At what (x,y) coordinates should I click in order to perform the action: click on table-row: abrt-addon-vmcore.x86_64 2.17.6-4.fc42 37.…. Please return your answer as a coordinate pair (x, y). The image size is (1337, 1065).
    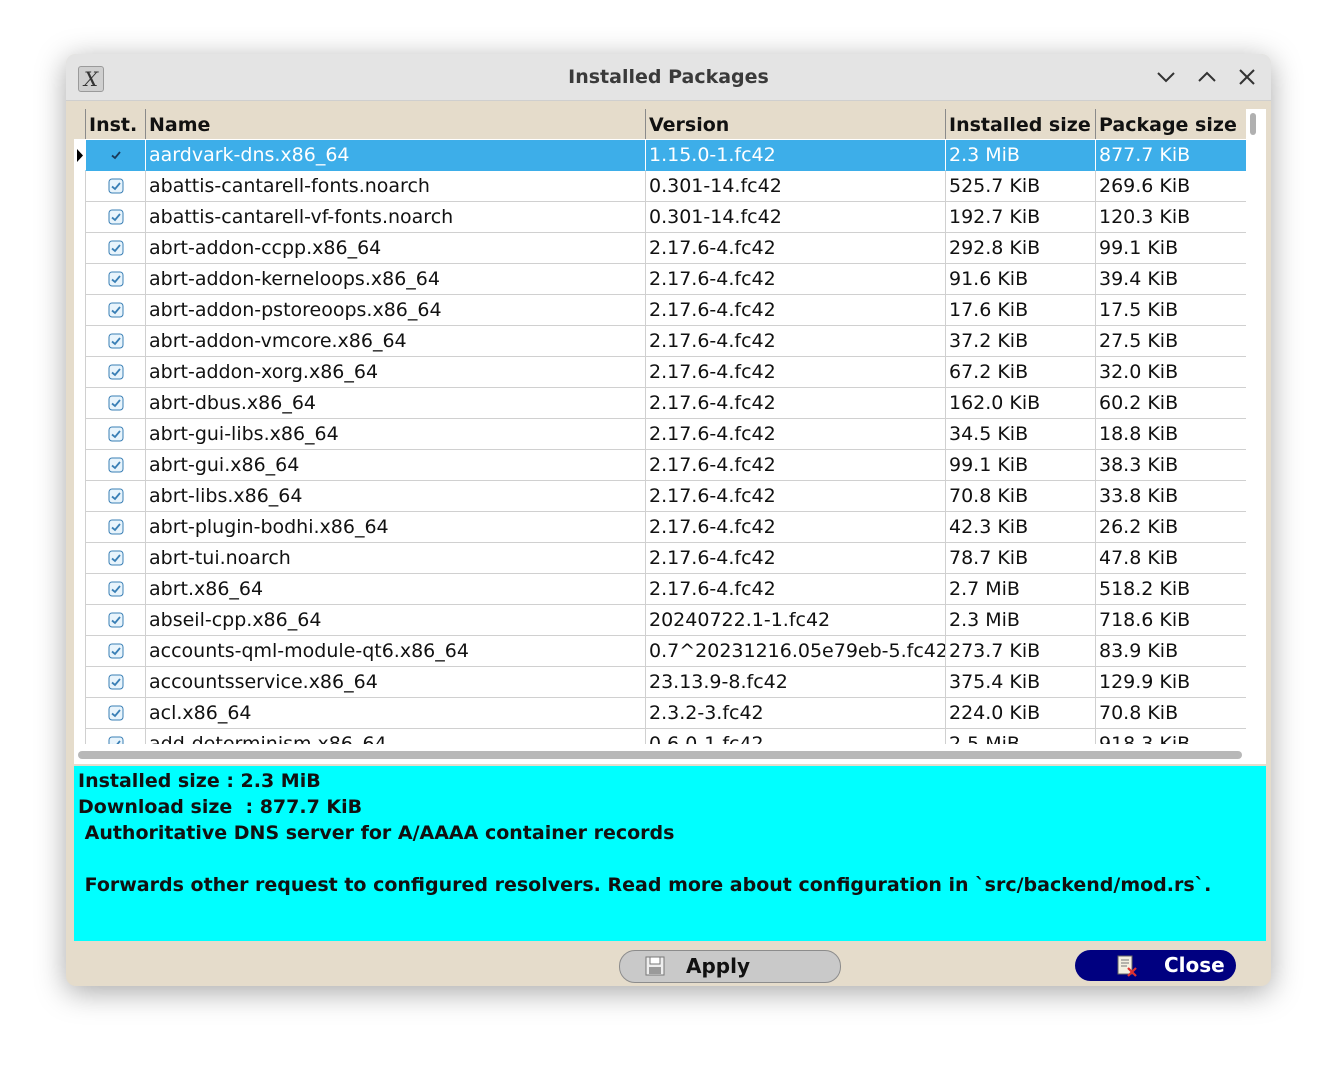
    Looking at the image, I should click on (660, 341).